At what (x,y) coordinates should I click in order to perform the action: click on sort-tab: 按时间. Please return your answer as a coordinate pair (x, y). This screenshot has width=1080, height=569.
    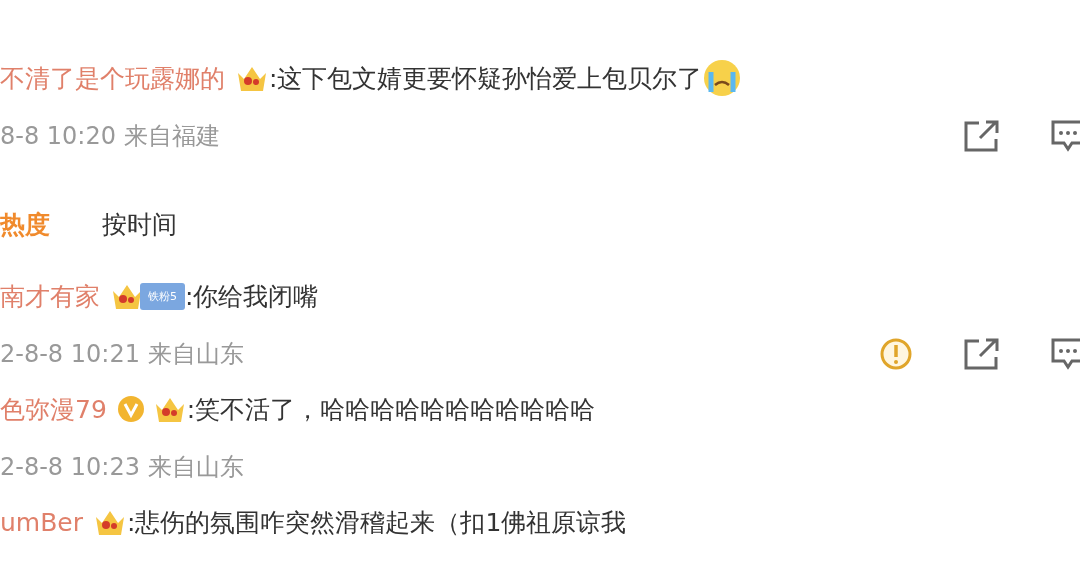
    Looking at the image, I should click on (139, 224).